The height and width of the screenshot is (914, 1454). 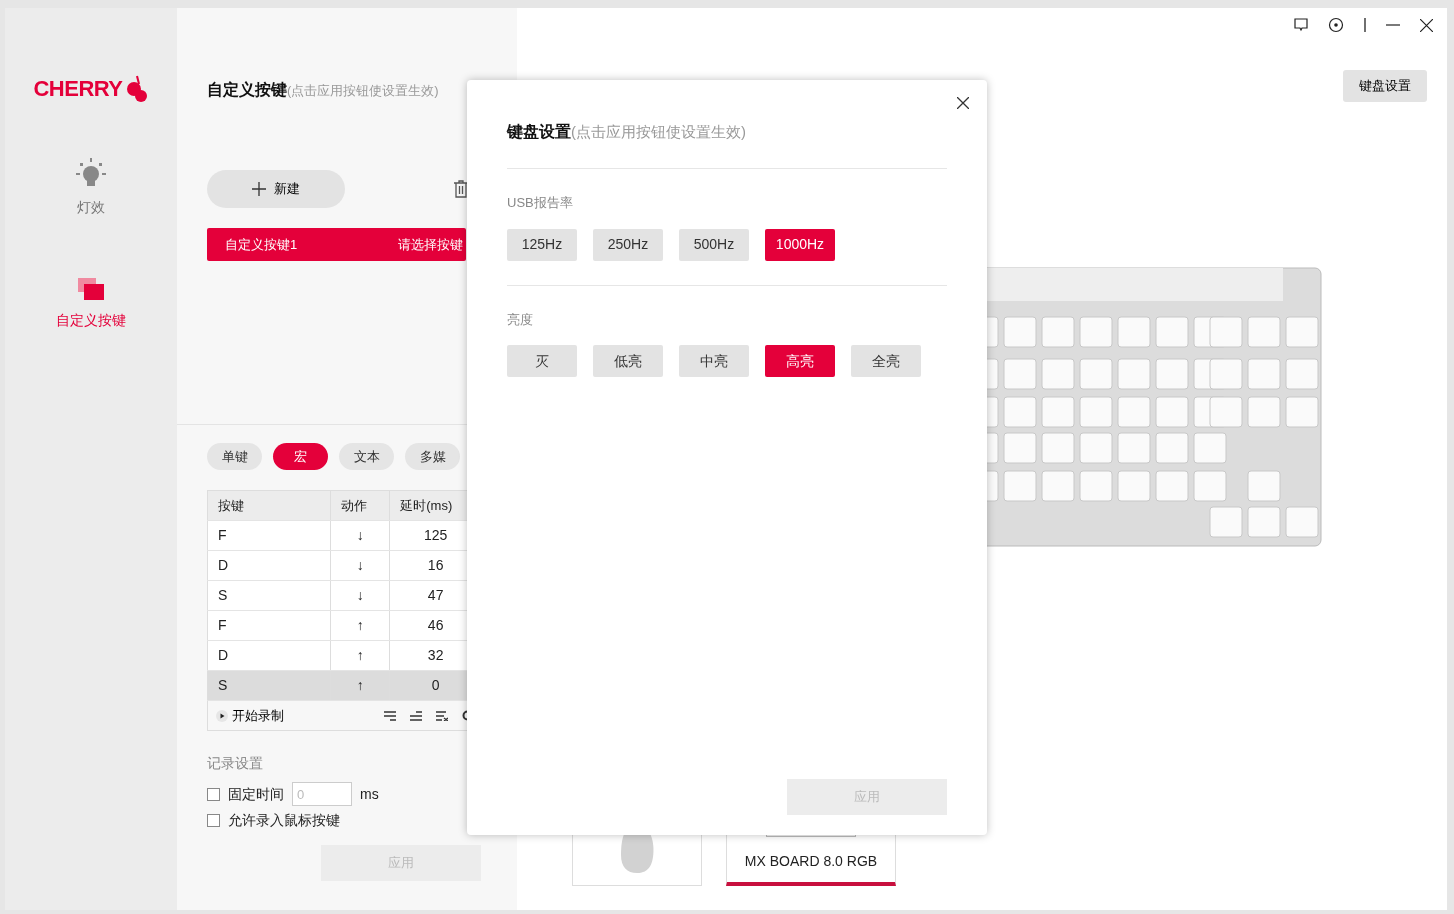 What do you see at coordinates (520, 319) in the screenshot?
I see `section-label: 亮度` at bounding box center [520, 319].